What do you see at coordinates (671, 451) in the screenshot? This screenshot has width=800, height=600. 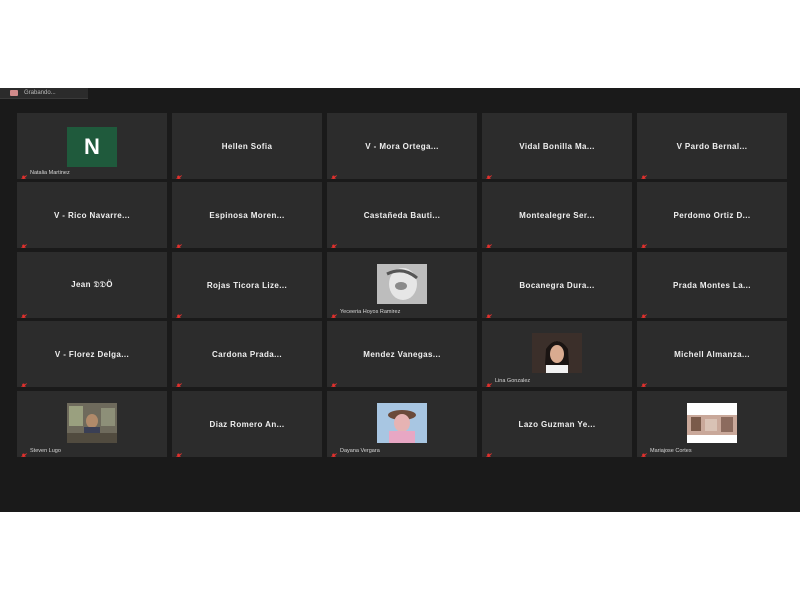 I see `participant-name: Mariajose Cortes` at bounding box center [671, 451].